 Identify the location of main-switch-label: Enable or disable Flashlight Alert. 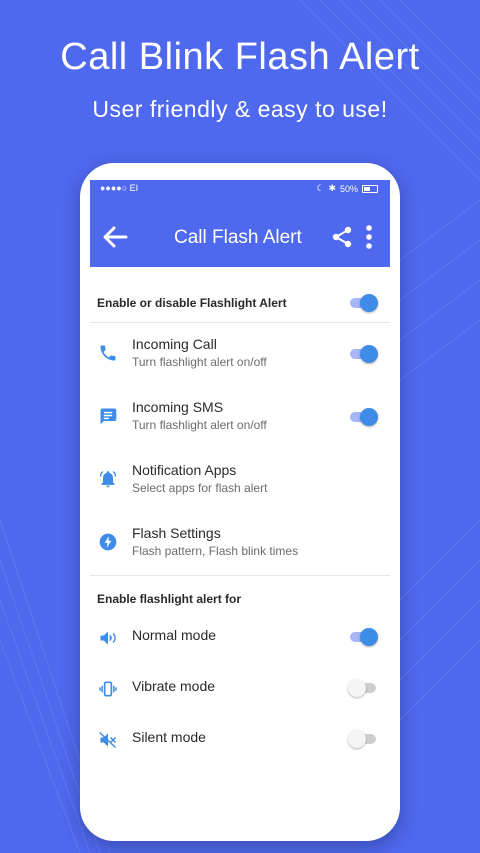
(192, 303).